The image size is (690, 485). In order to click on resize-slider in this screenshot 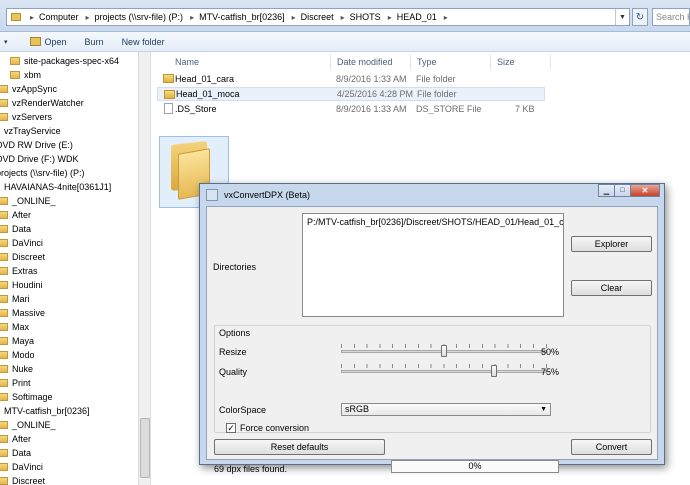, I will do `click(444, 351)`.